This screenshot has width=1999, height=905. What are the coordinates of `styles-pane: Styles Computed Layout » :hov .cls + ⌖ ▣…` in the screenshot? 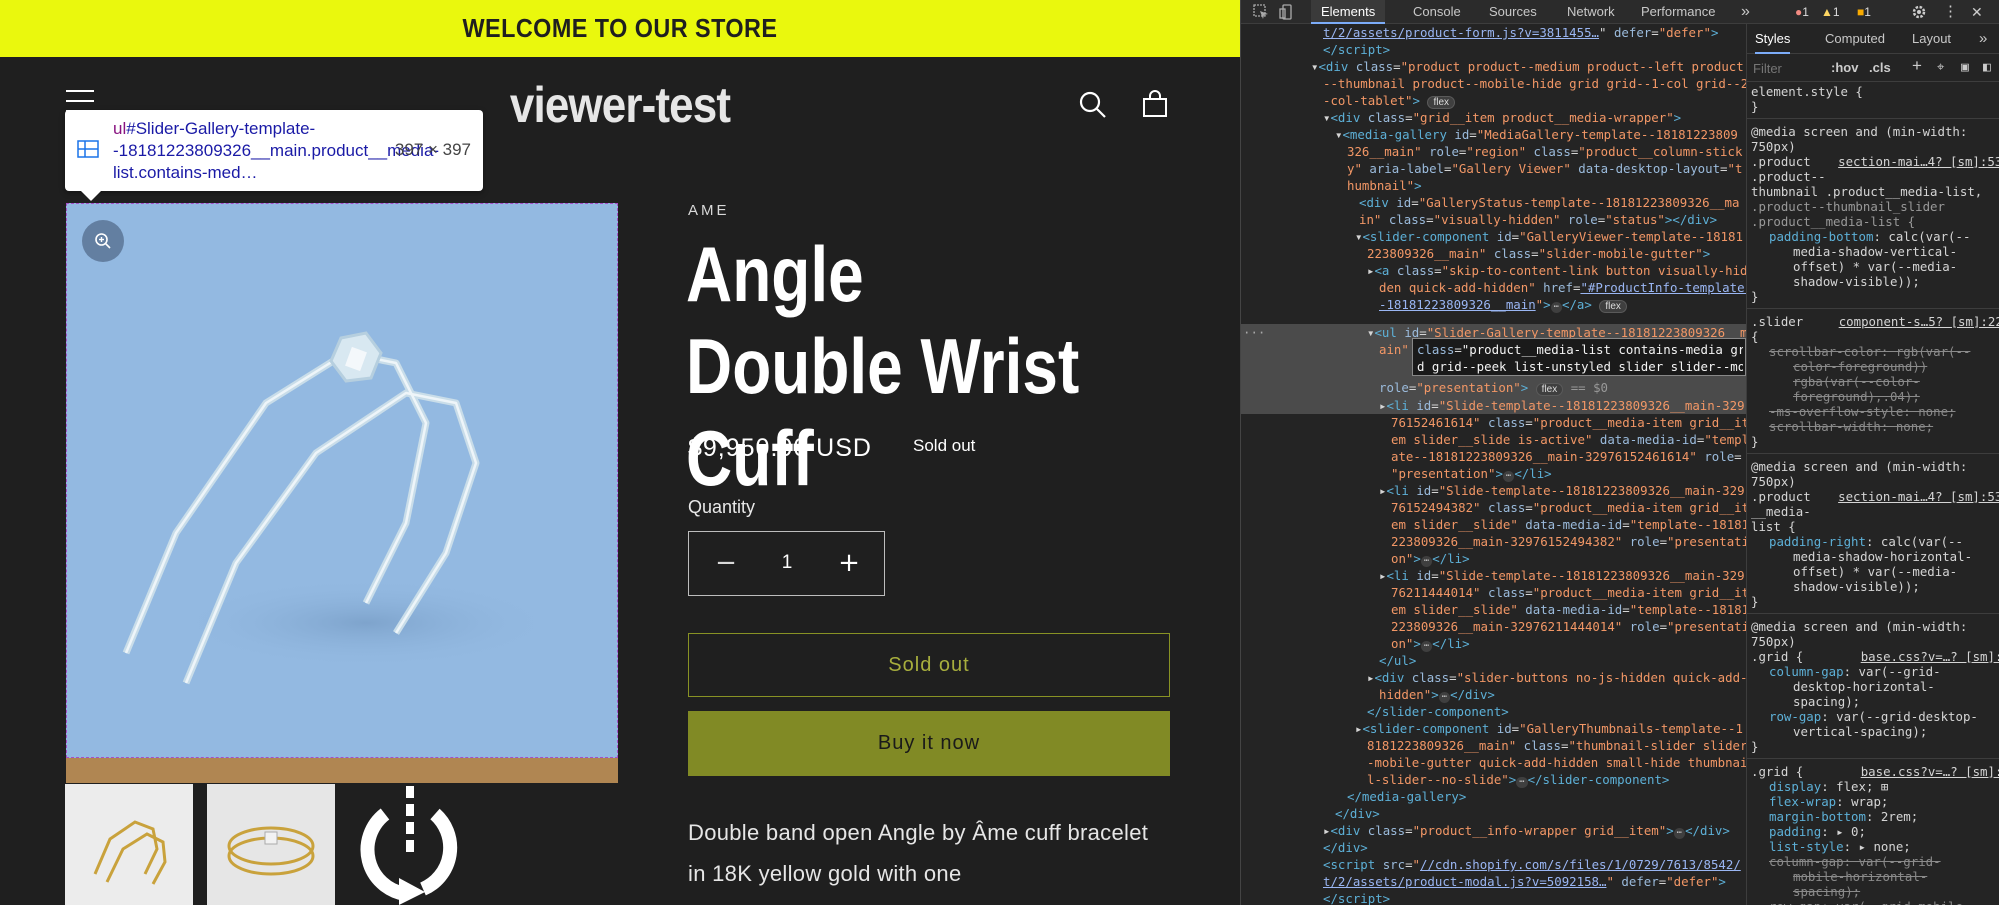 It's located at (1872, 464).